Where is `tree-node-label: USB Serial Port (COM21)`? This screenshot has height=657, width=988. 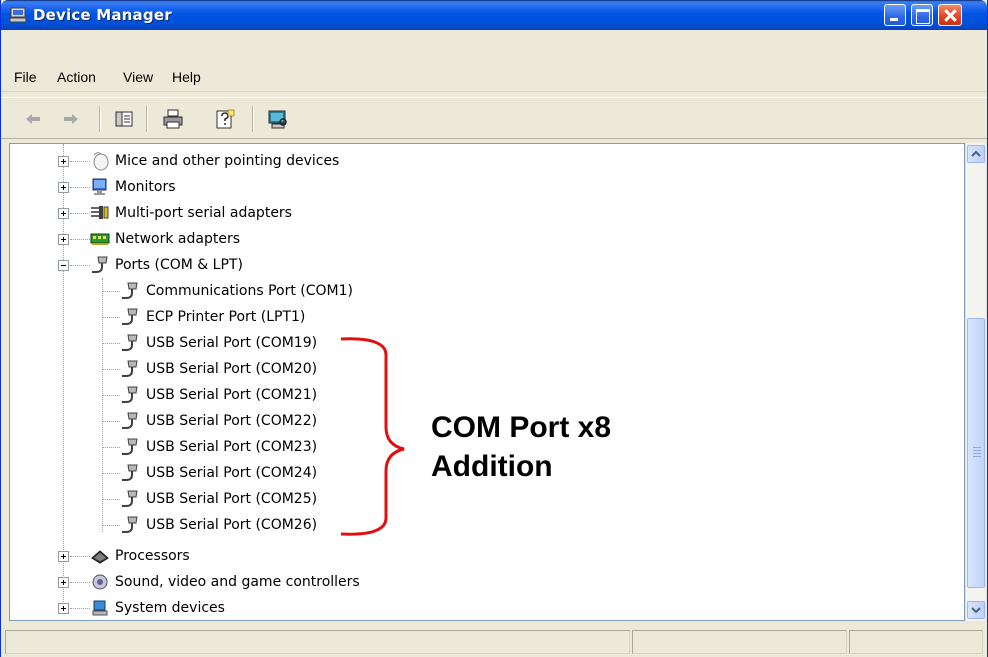
tree-node-label: USB Serial Port (COM21) is located at coordinates (232, 395).